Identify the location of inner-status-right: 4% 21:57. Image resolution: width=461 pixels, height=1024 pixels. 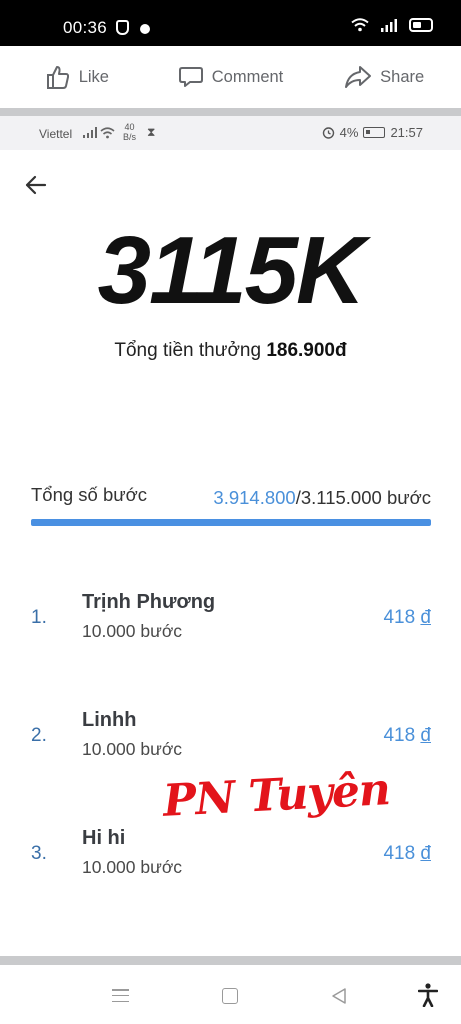
(372, 132).